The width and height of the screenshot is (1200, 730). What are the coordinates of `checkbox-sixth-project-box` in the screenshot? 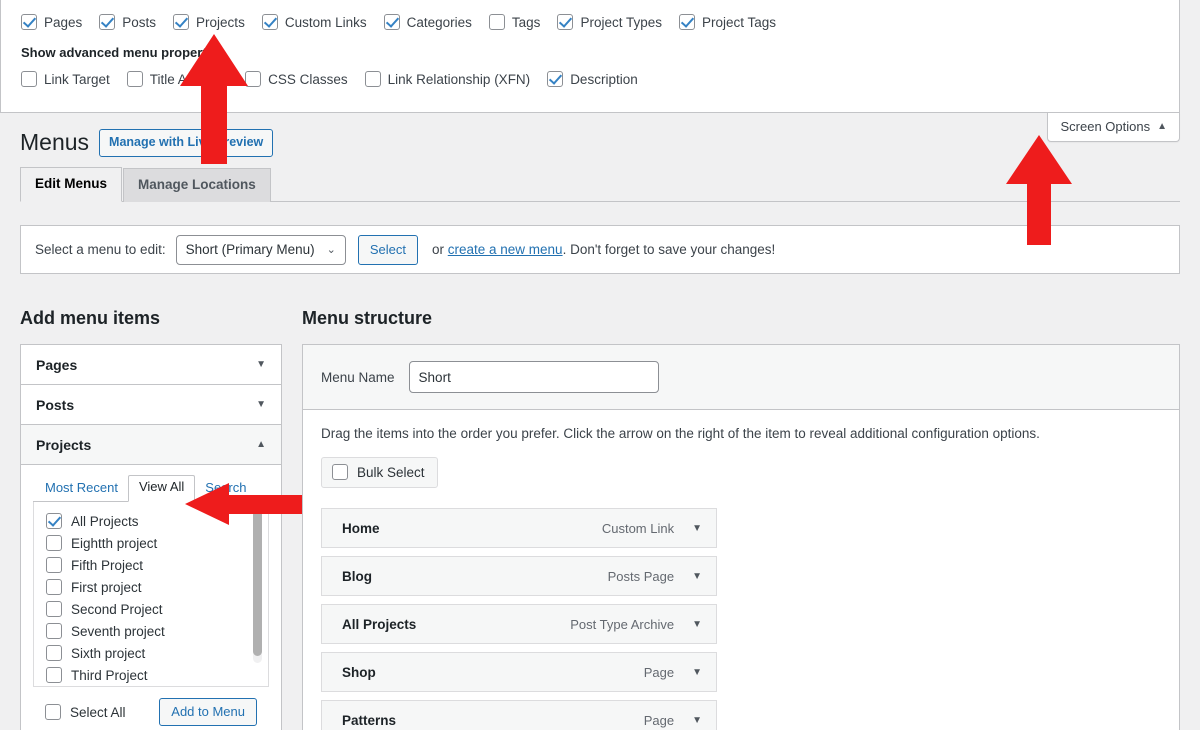 It's located at (54, 653).